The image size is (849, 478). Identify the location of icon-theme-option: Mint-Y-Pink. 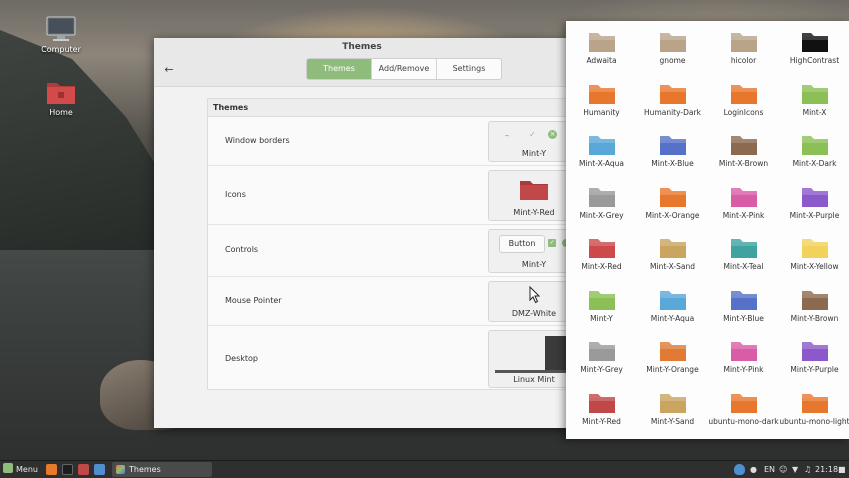
(743, 357).